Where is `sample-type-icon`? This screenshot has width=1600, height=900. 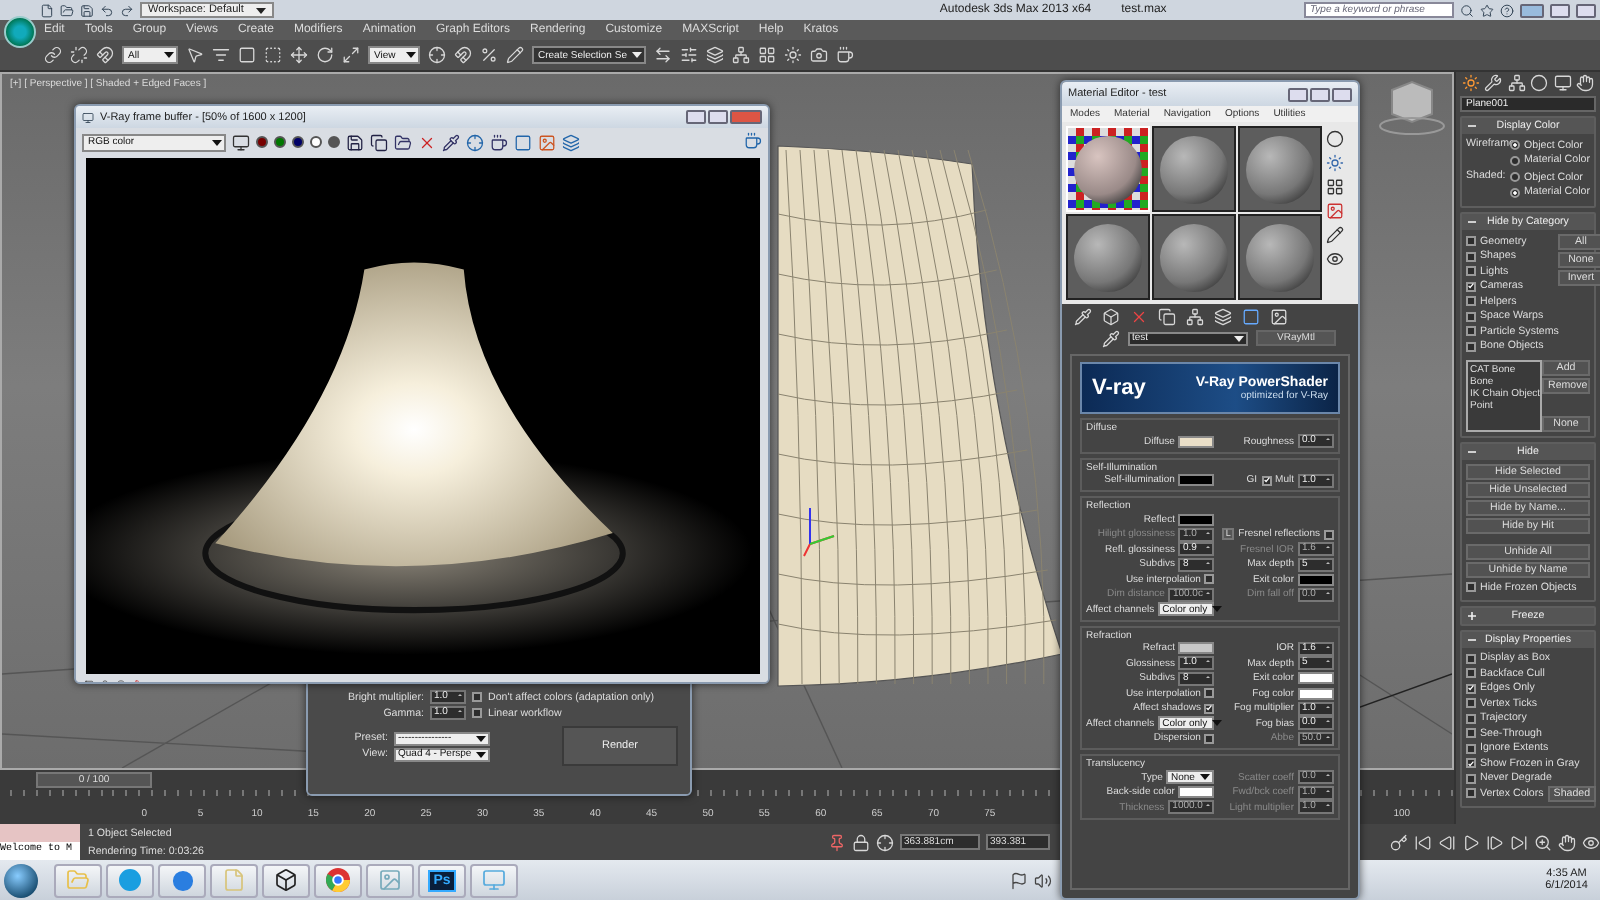
sample-type-icon is located at coordinates (1335, 139).